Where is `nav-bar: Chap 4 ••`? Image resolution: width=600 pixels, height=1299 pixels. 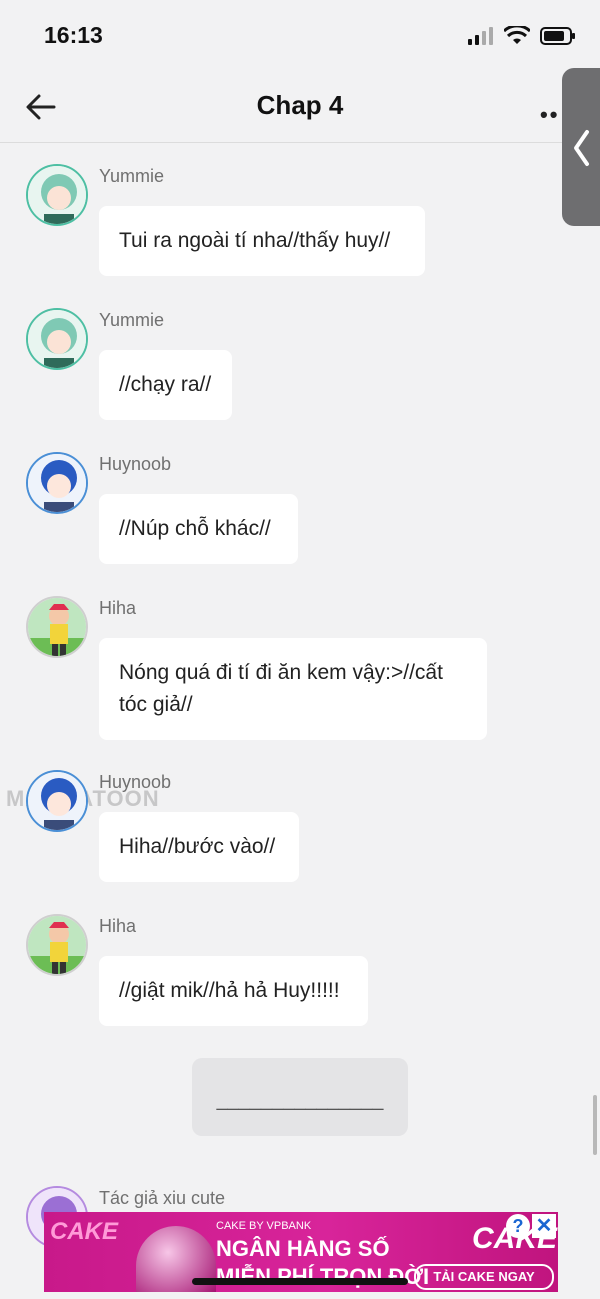
nav-bar: Chap 4 •• is located at coordinates (300, 106).